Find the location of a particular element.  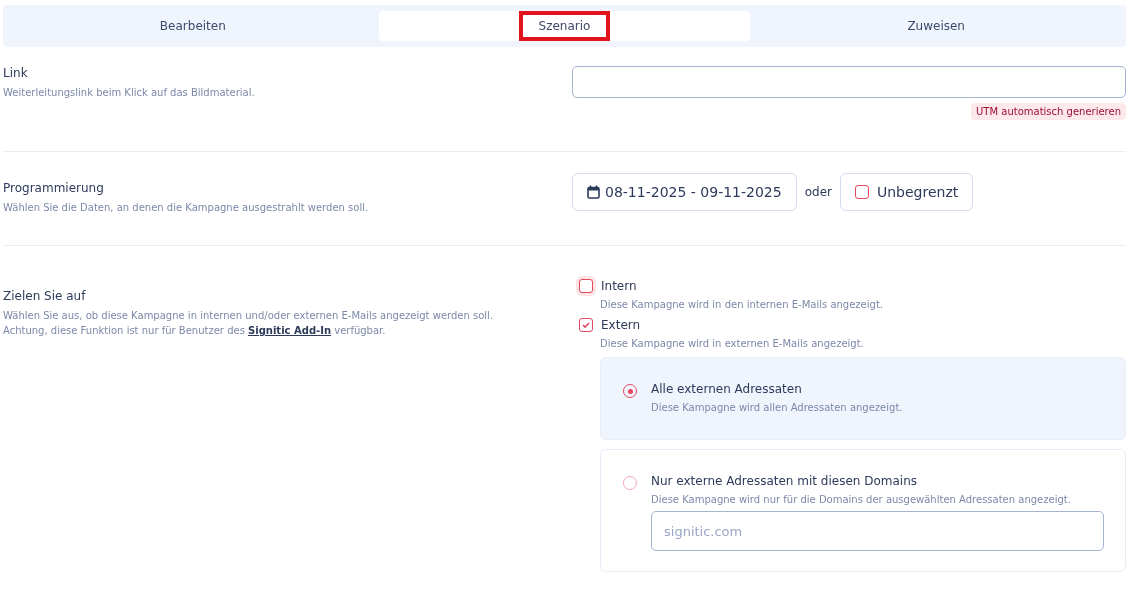

separator-text: oder is located at coordinates (818, 192).